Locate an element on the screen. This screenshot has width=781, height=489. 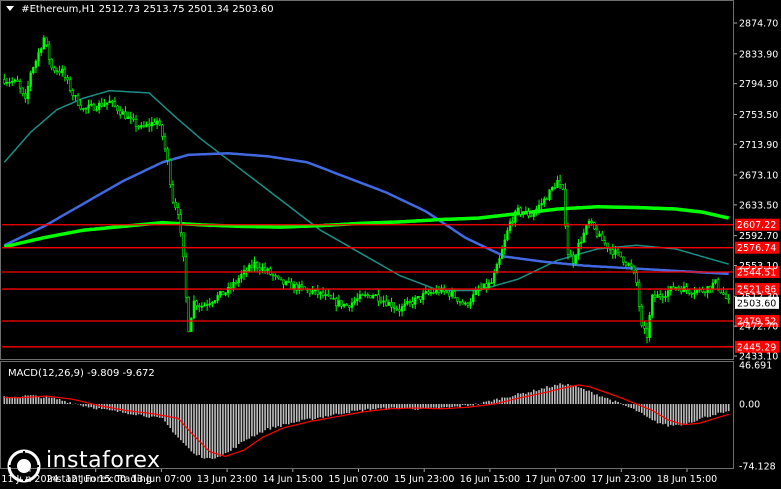
price-tick-label: 2633.50 is located at coordinates (758, 205).